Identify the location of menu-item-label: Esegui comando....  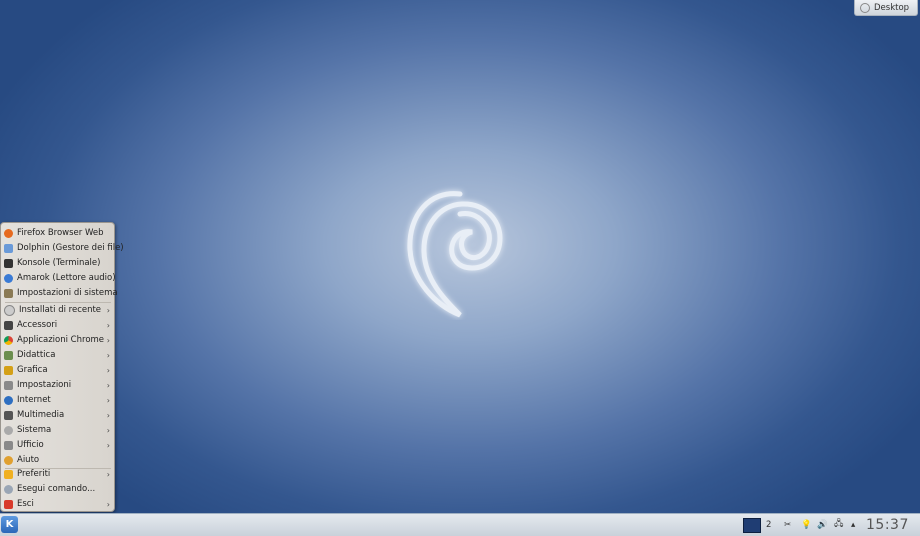
(56, 489).